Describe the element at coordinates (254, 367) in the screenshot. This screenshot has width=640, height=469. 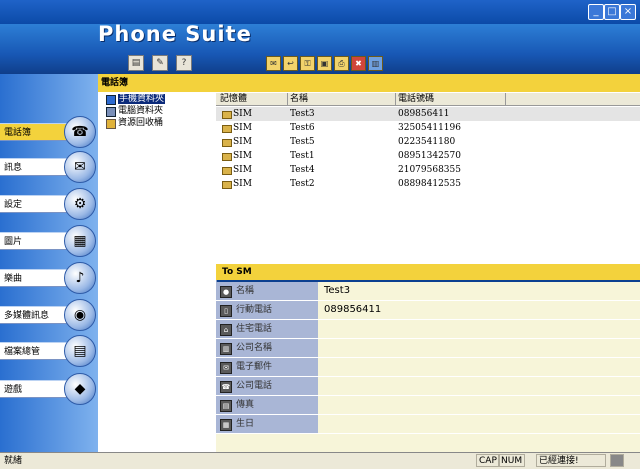
I see `label-text: 電子郵件` at that location.